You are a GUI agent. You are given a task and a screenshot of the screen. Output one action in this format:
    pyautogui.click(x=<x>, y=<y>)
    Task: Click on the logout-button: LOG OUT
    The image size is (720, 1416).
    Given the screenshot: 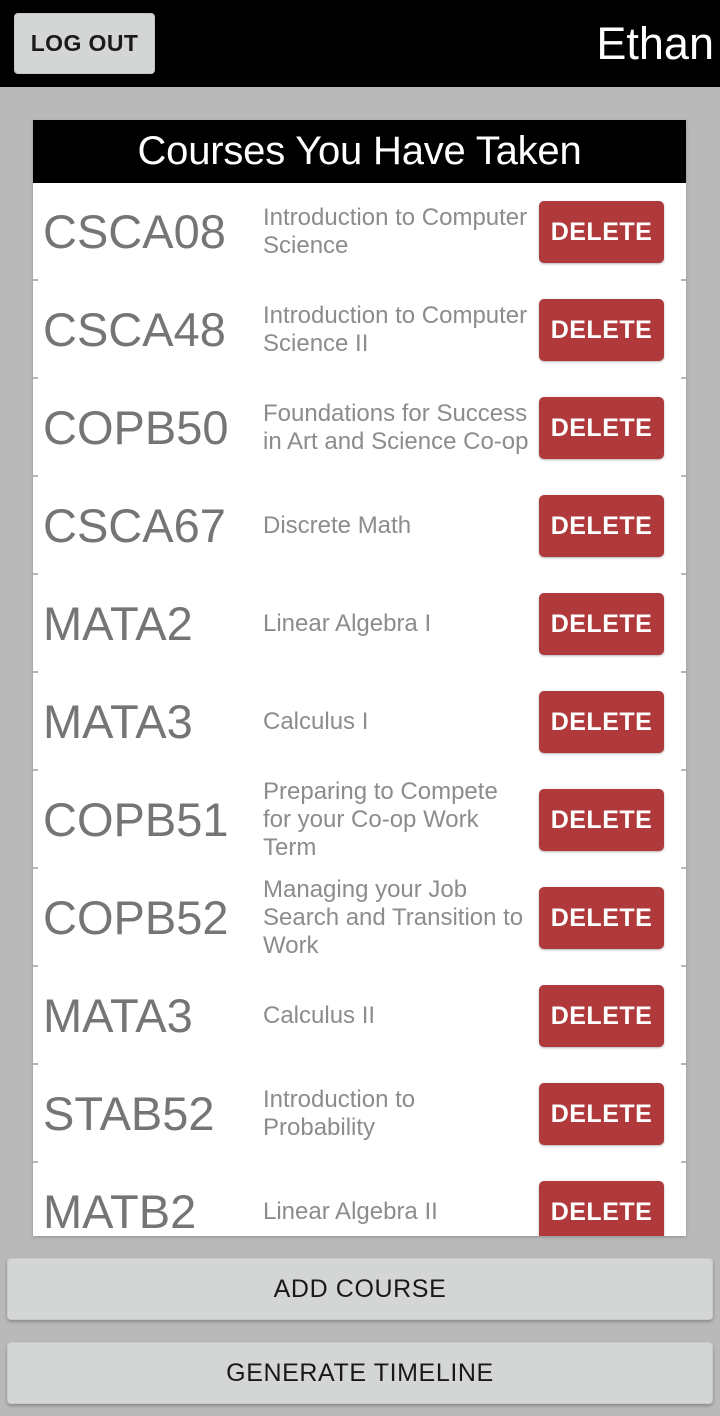 What is the action you would take?
    pyautogui.click(x=84, y=43)
    